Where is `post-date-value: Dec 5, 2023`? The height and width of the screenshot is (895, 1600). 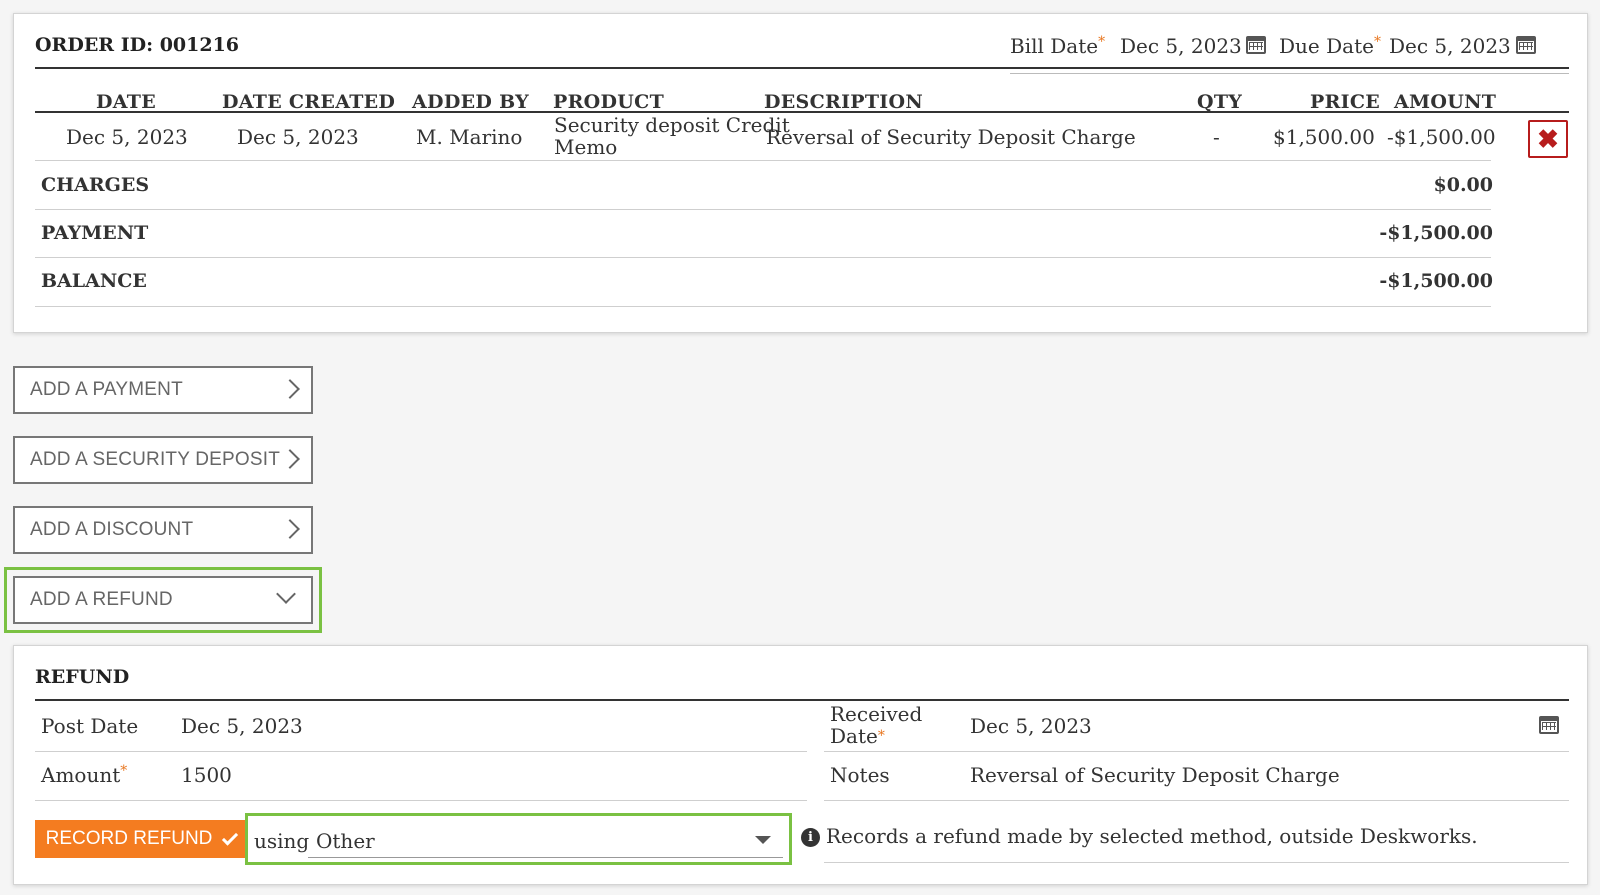 post-date-value: Dec 5, 2023 is located at coordinates (242, 726).